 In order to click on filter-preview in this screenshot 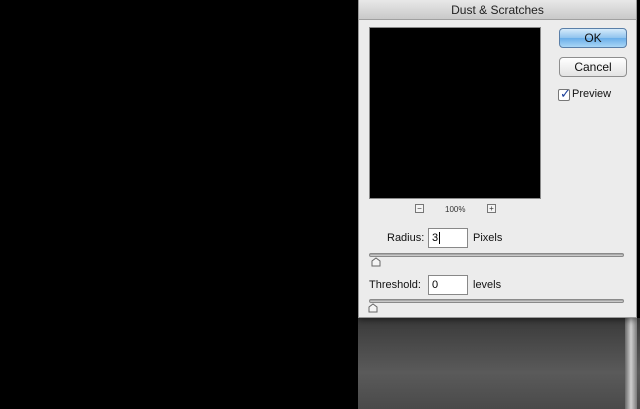, I will do `click(455, 113)`.